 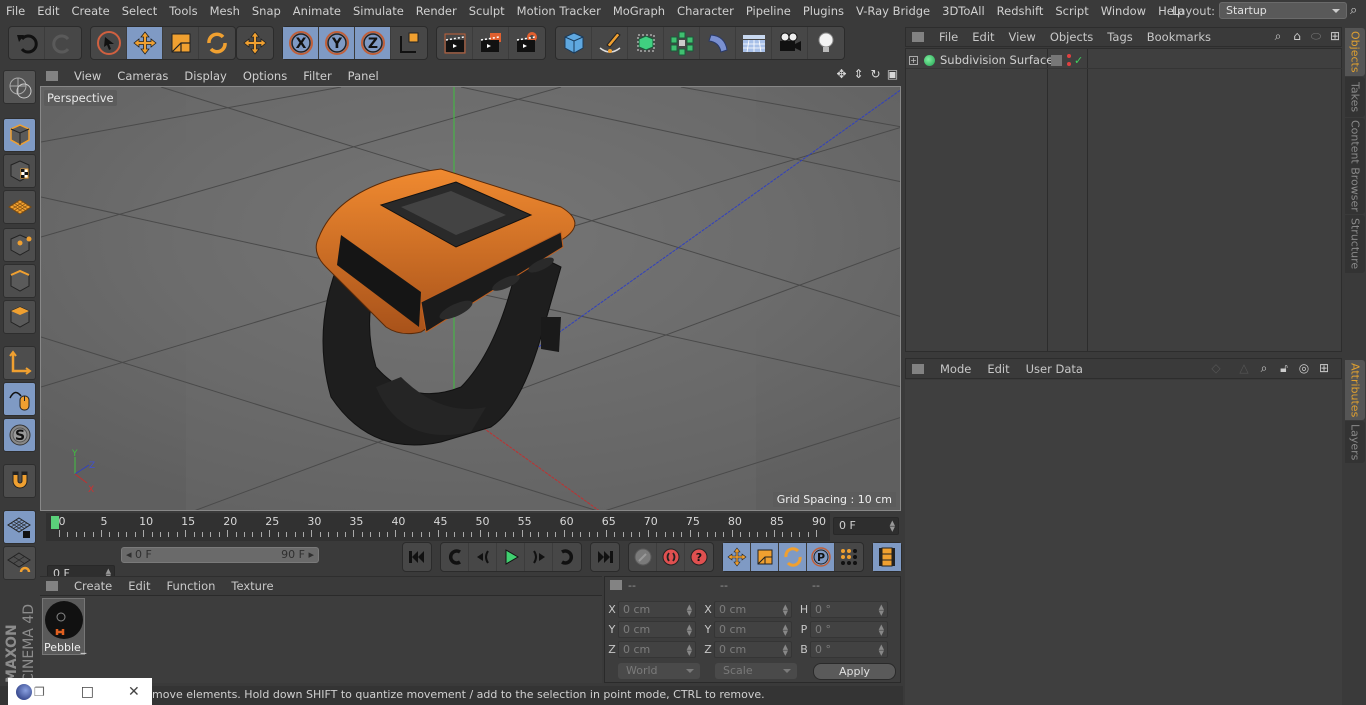 What do you see at coordinates (266, 11) in the screenshot?
I see `menu-snap: Snap` at bounding box center [266, 11].